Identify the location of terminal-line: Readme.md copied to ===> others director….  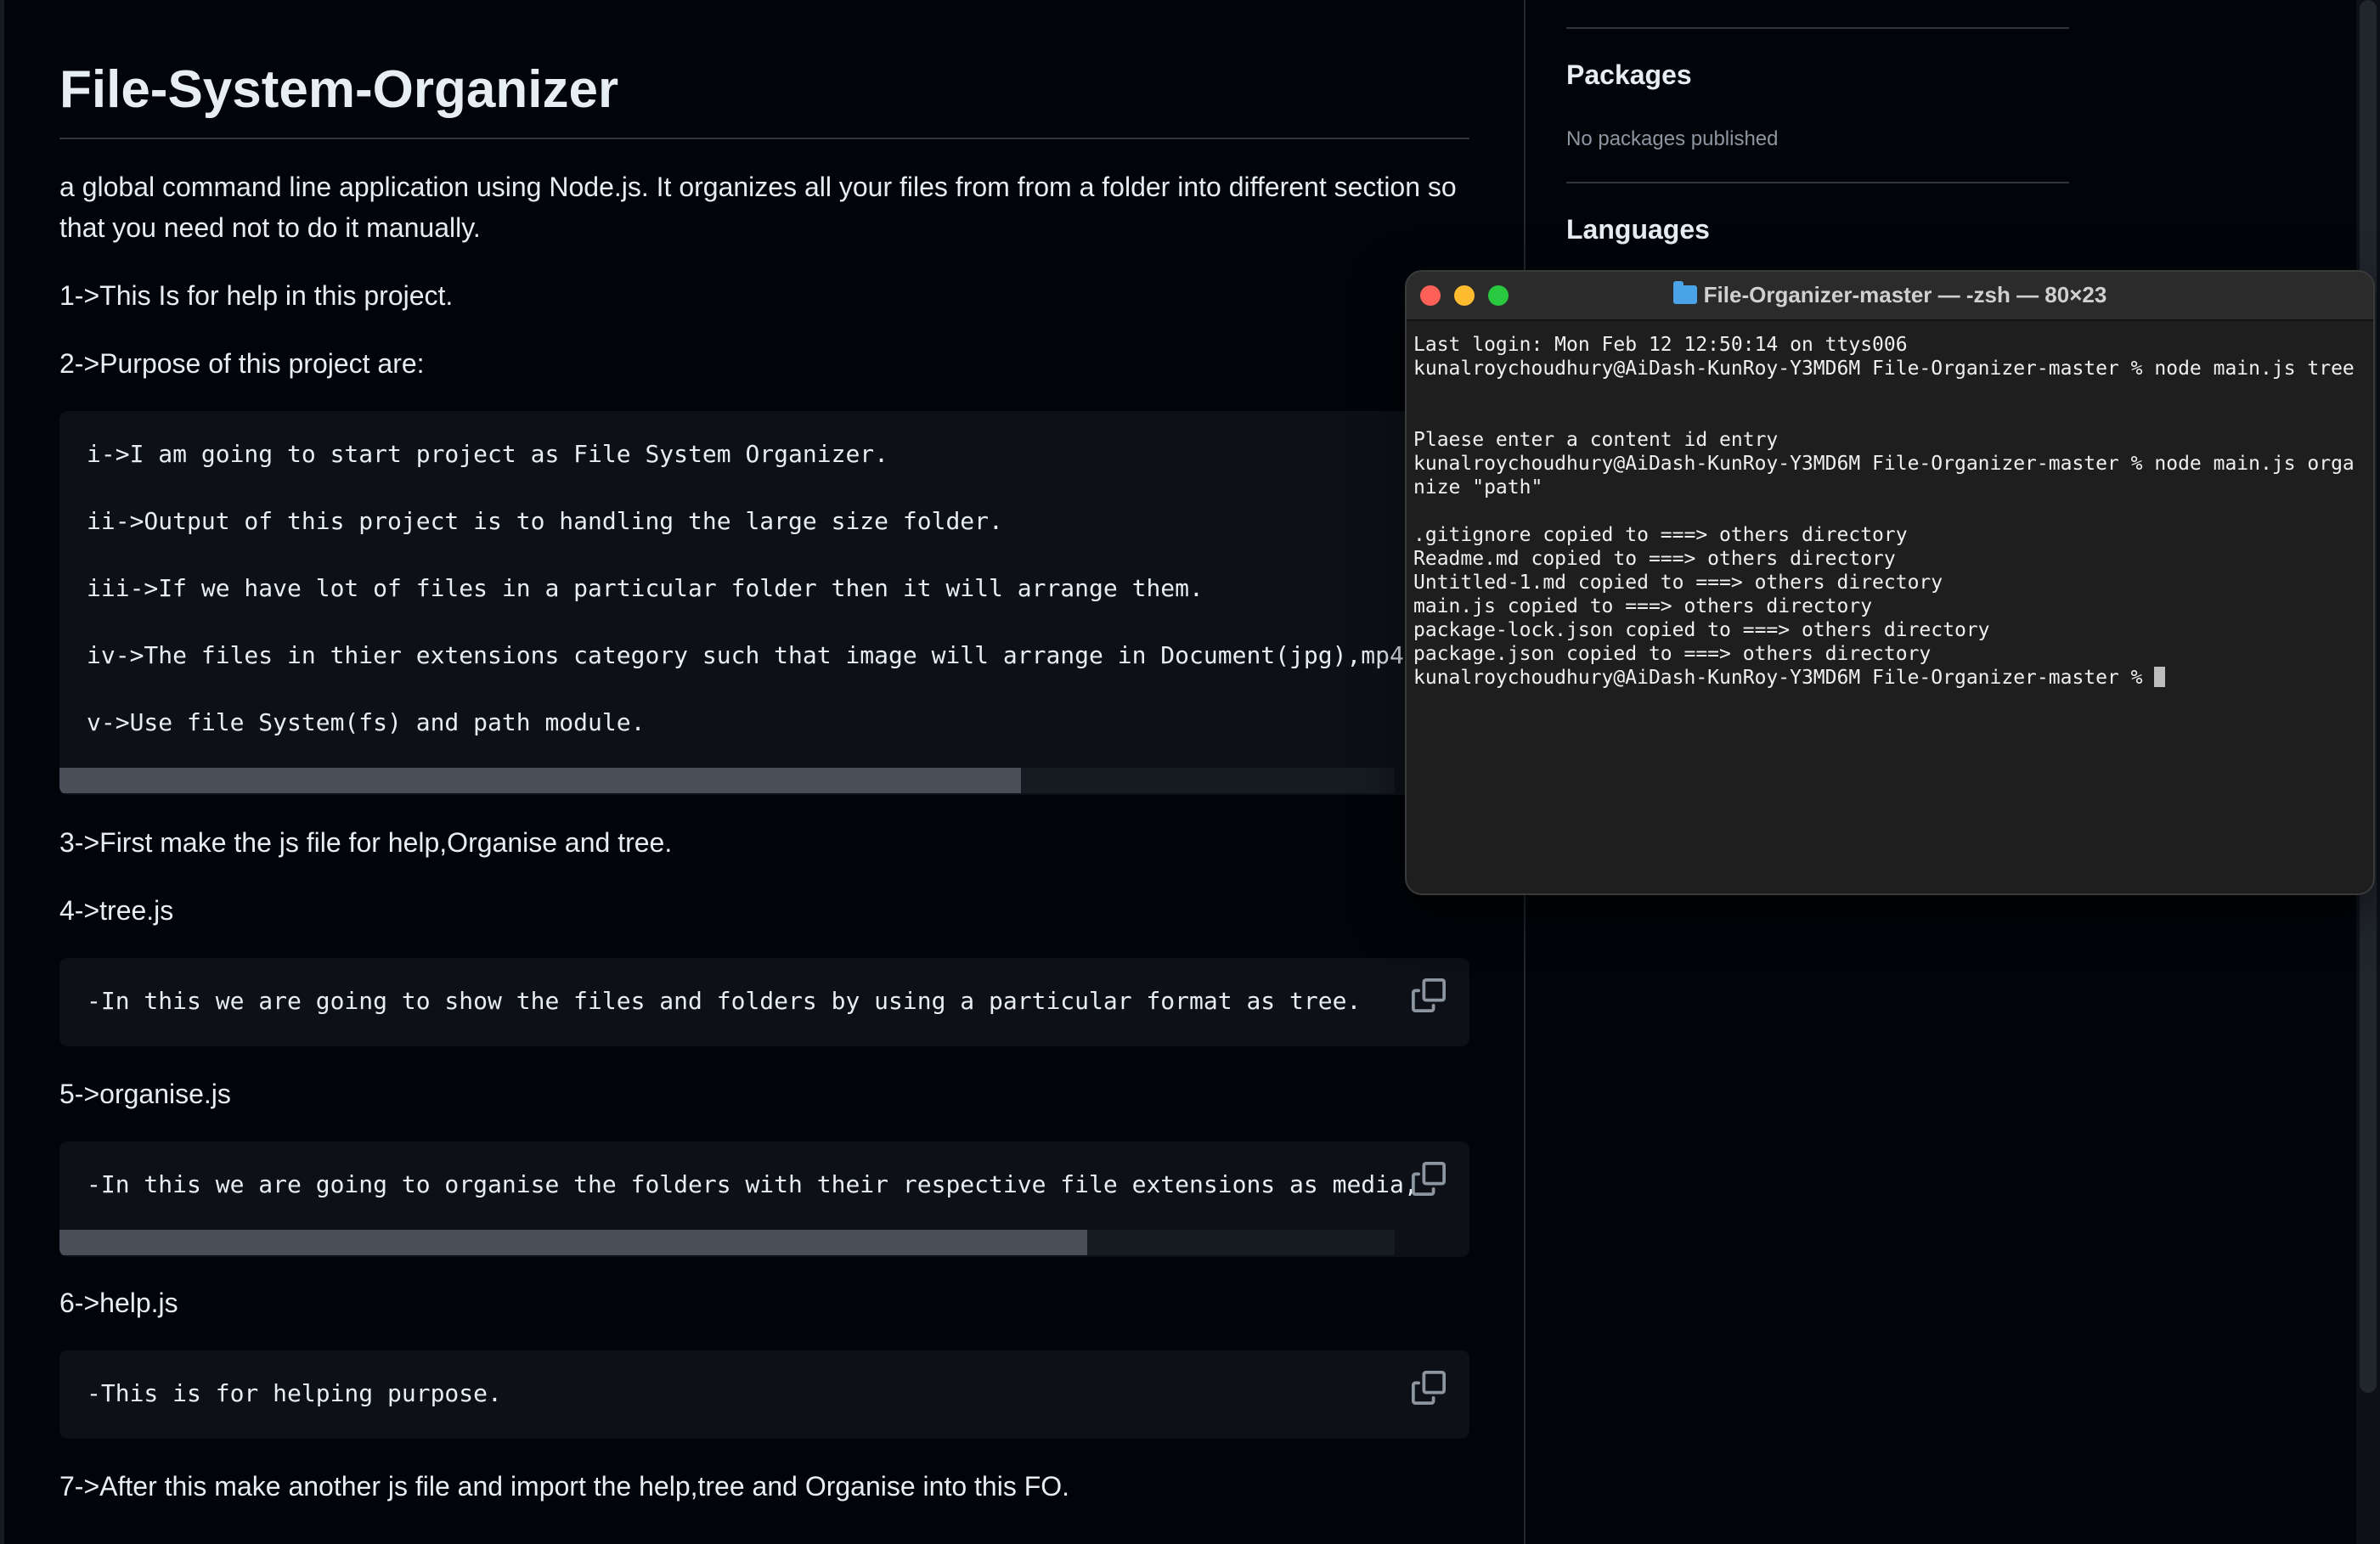
(1654, 559).